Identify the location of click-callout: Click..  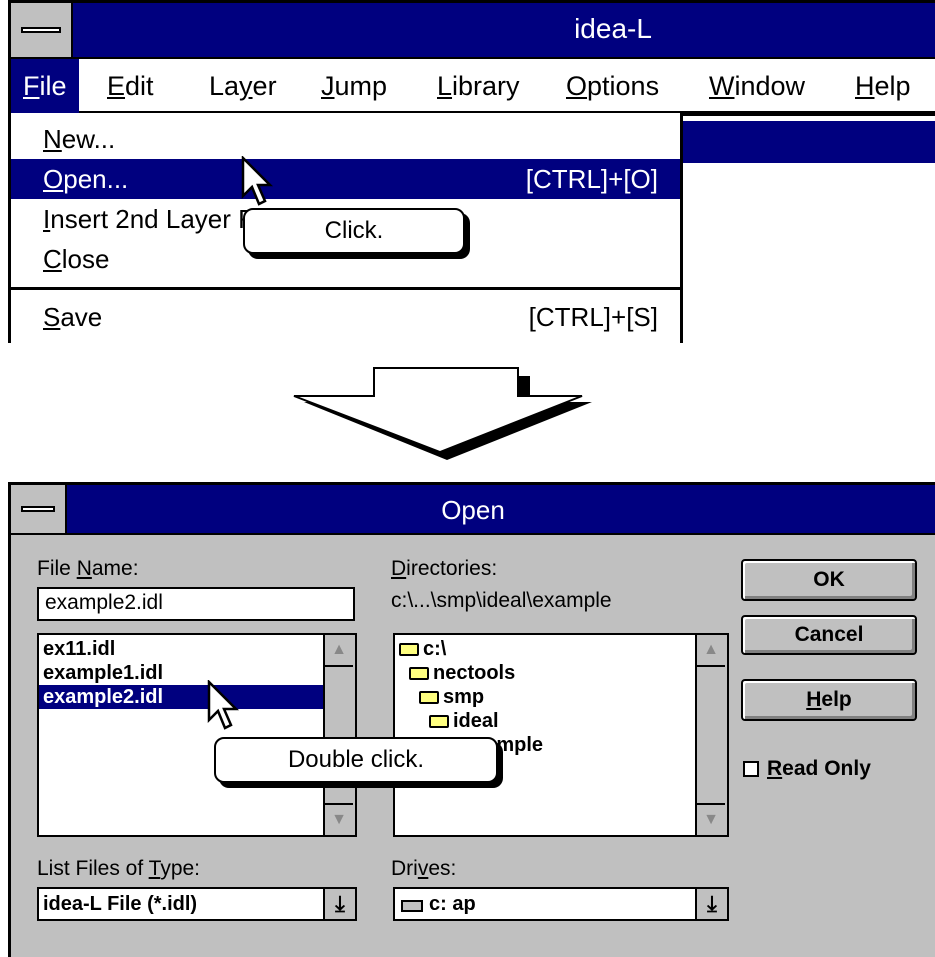
(354, 231).